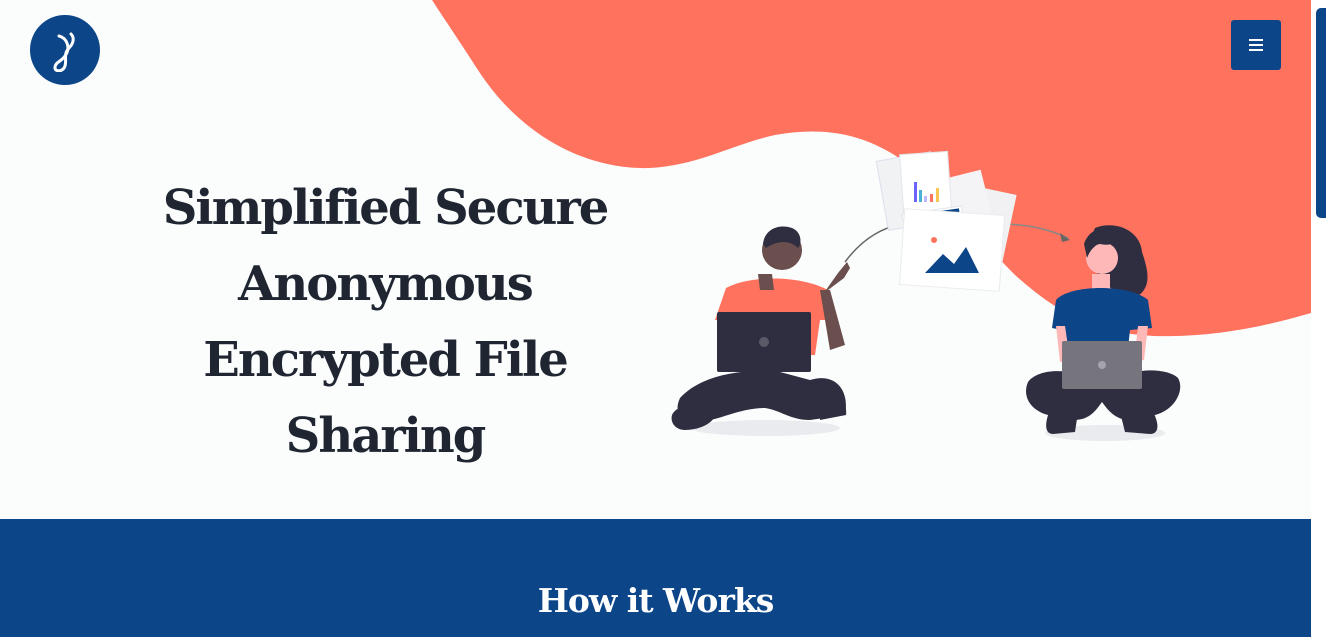 The height and width of the screenshot is (637, 1326). I want to click on hero-title-line: Anonymous, so click(386, 284).